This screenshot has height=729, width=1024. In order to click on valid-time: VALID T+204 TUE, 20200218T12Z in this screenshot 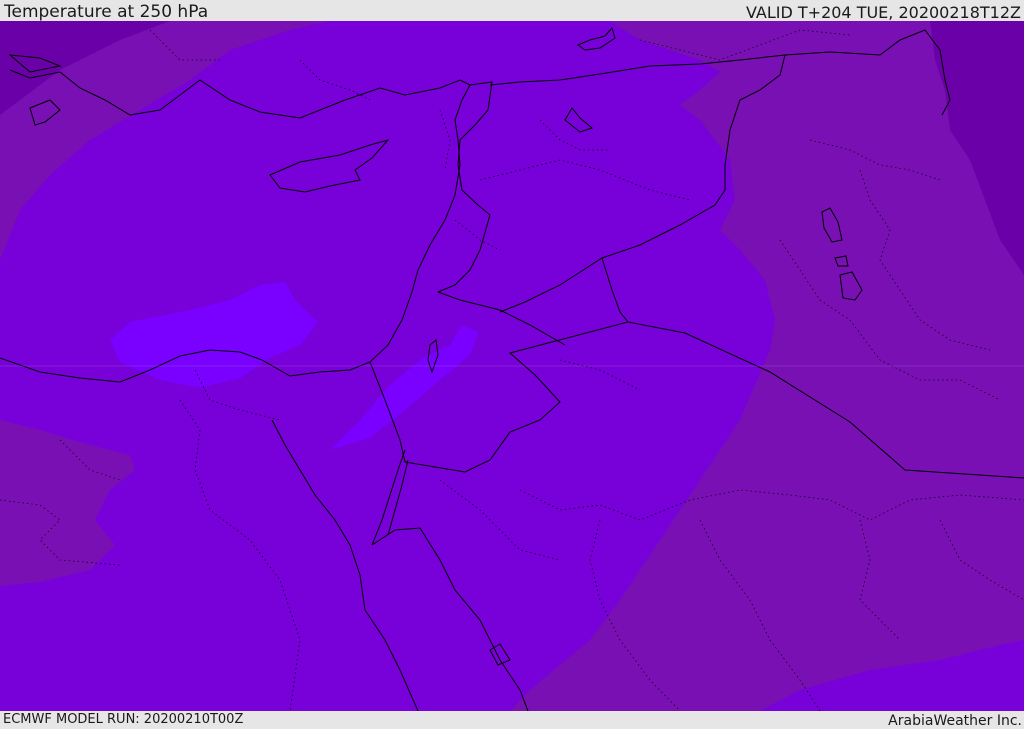, I will do `click(883, 12)`.